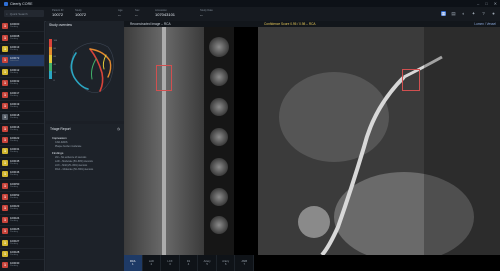 The width and height of the screenshot is (500, 271). What do you see at coordinates (152, 263) in the screenshot?
I see `vessel-tab: LAD 2` at bounding box center [152, 263].